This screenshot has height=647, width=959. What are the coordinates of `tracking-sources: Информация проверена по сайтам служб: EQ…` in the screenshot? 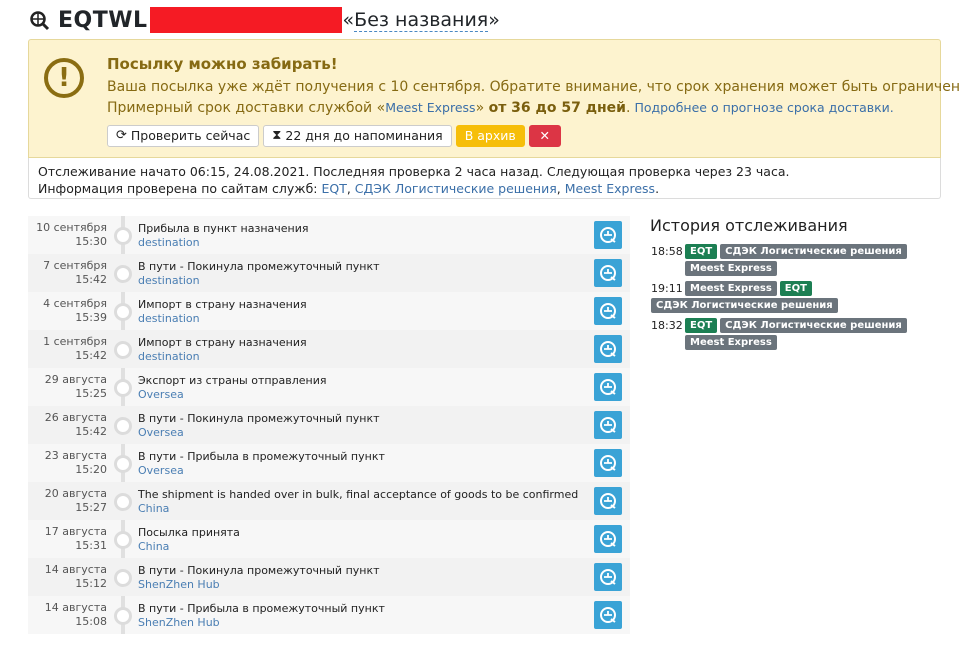 It's located at (349, 188).